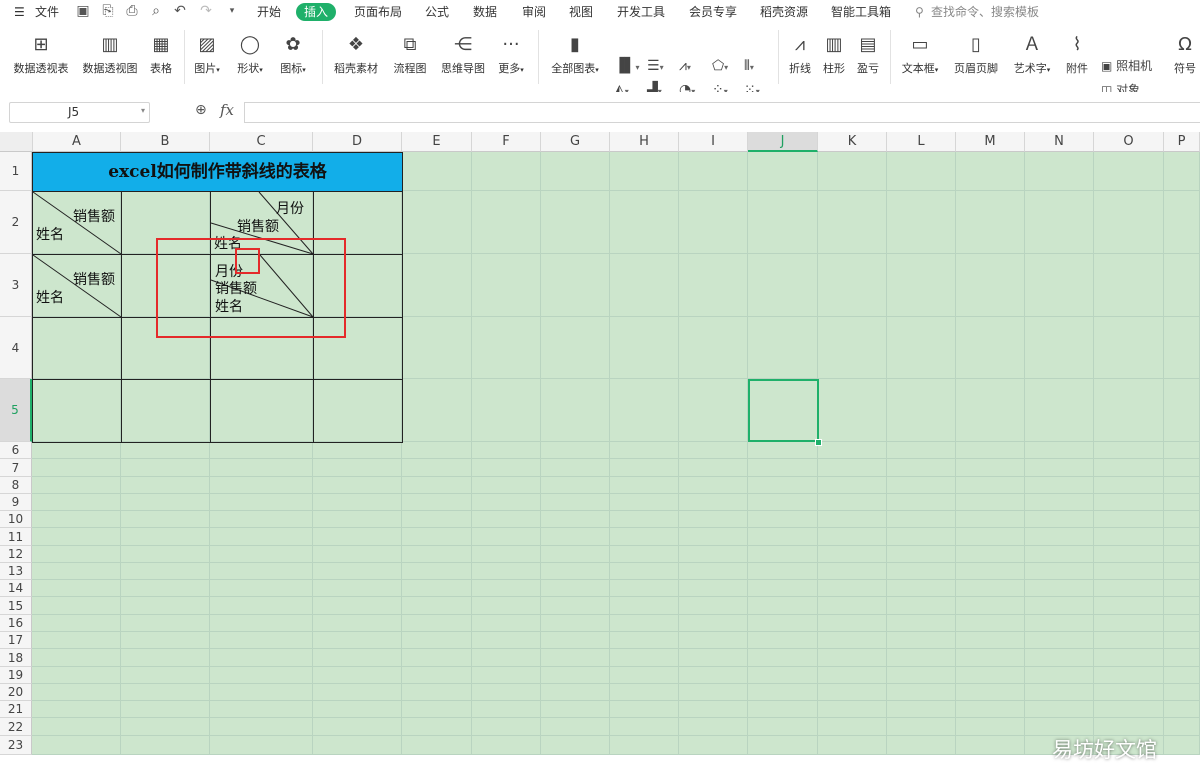  I want to click on export-pdf-icon: ⎘, so click(108, 11).